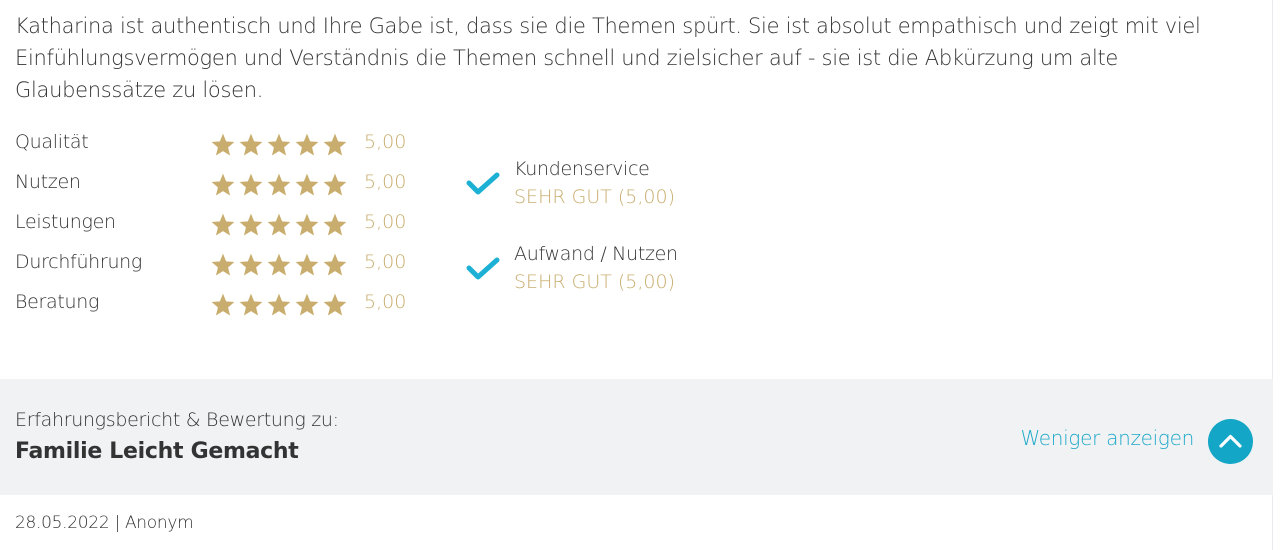  What do you see at coordinates (1107, 438) in the screenshot?
I see `show-less-link: Weniger anzeigen` at bounding box center [1107, 438].